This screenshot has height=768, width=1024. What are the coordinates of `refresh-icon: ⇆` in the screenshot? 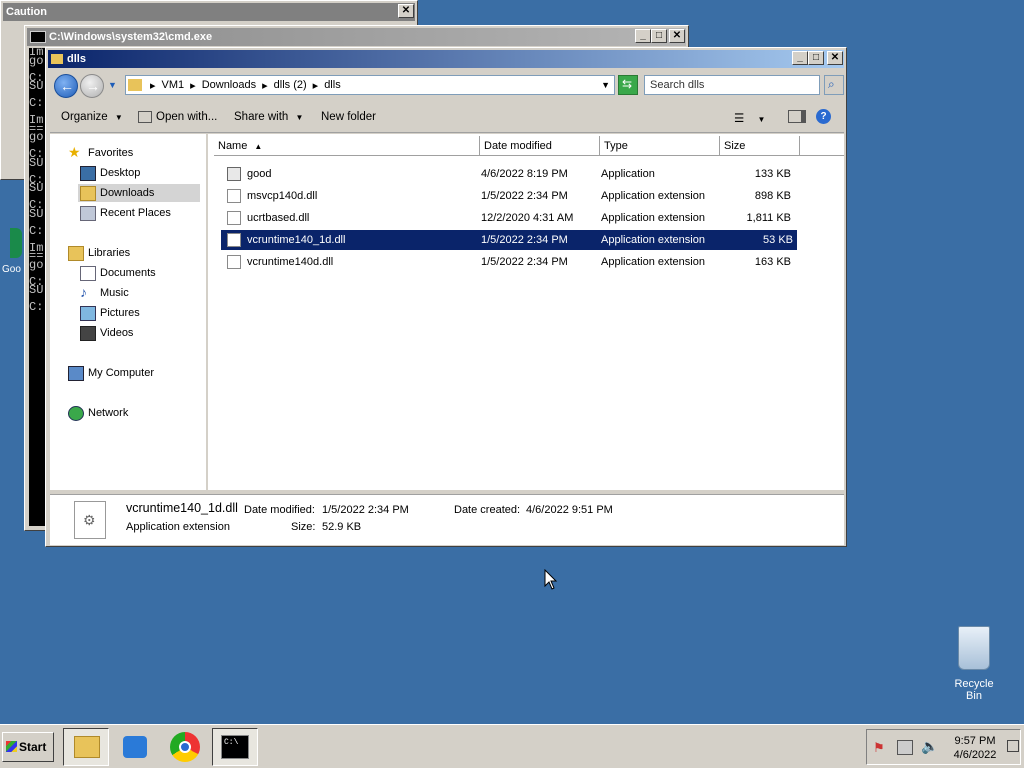 It's located at (627, 84).